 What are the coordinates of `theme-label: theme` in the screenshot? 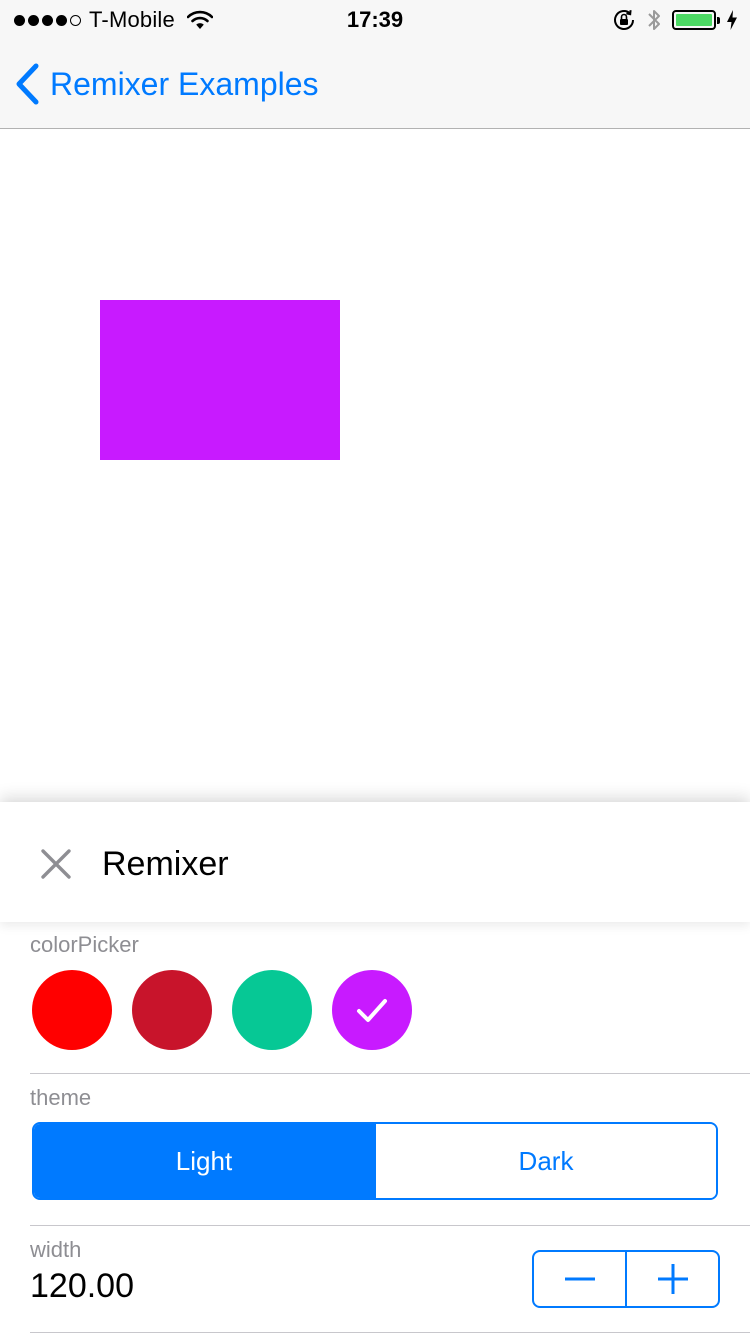 It's located at (61, 1097).